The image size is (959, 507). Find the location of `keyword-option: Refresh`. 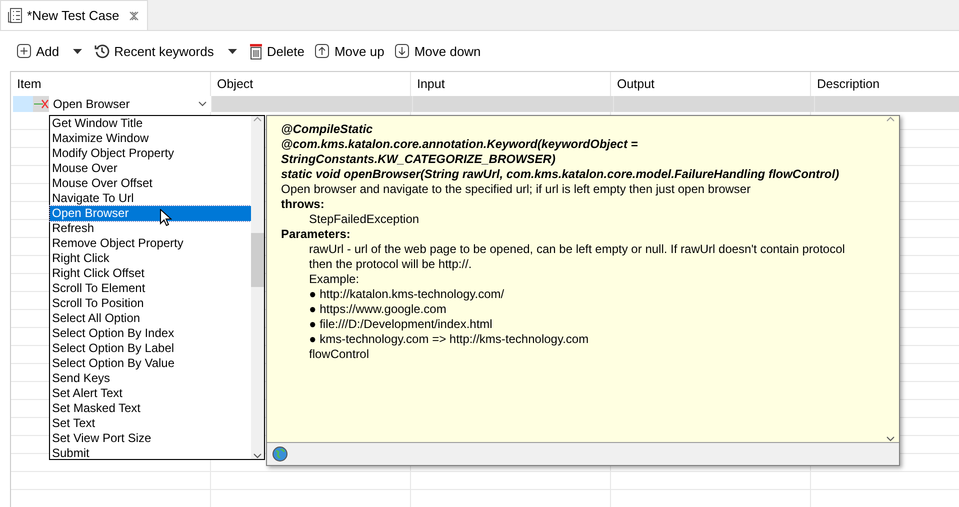

keyword-option: Refresh is located at coordinates (150, 228).